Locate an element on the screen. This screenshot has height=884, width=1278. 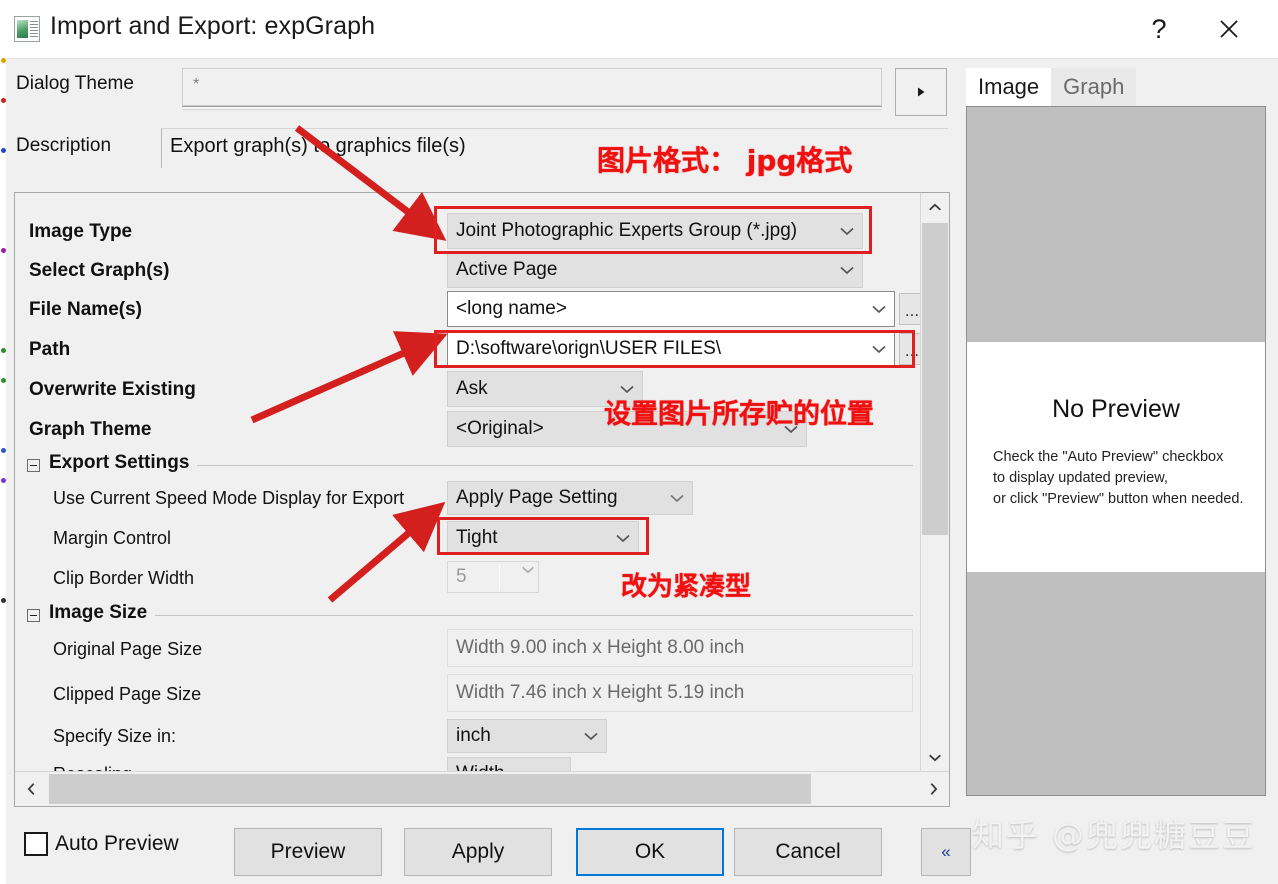
select-graphs-label: Select Graph(s) is located at coordinates (99, 270).